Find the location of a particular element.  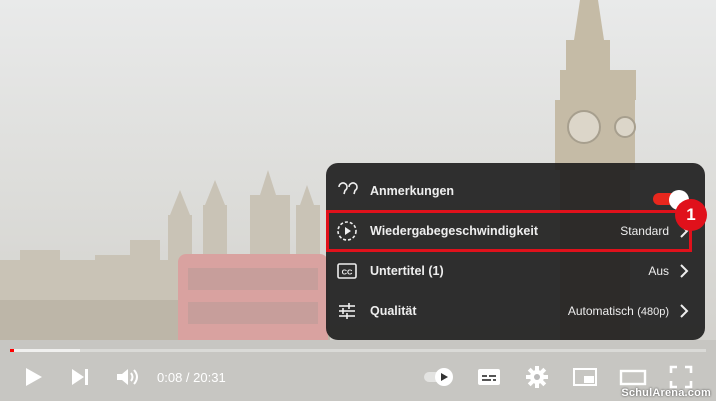

menu-item-label: Qualität is located at coordinates (393, 311).